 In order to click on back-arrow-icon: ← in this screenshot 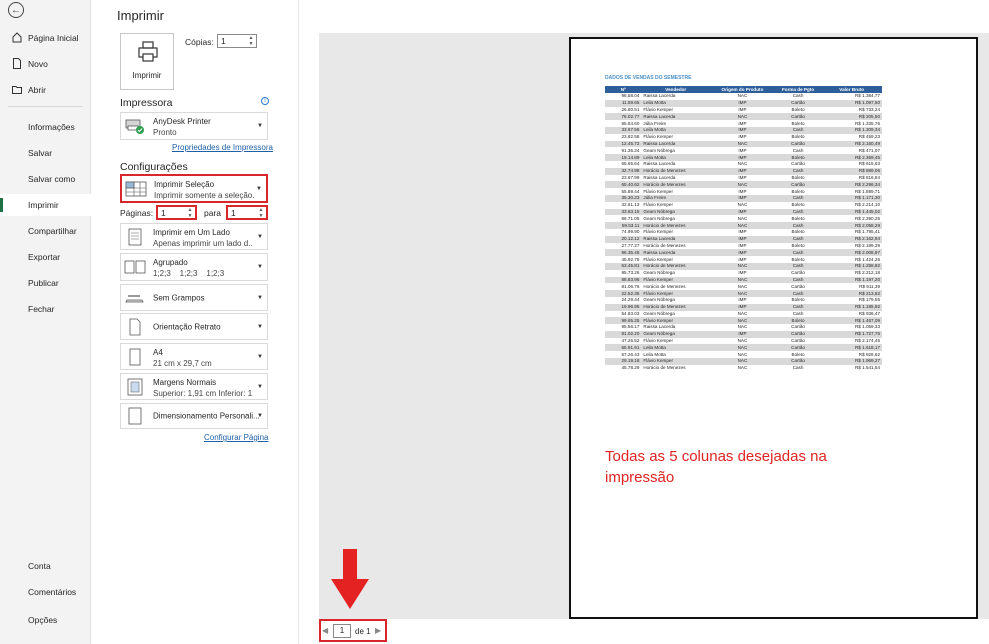, I will do `click(16, 10)`.